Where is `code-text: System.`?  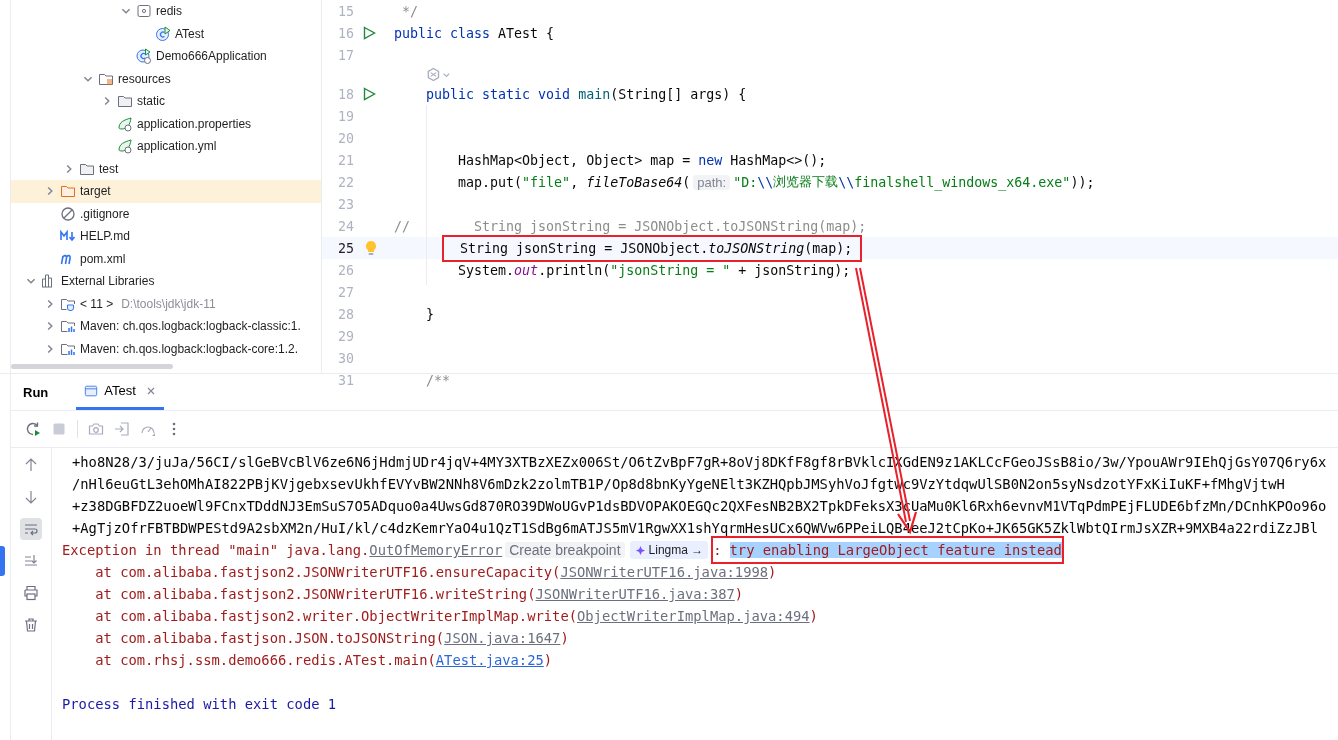 code-text: System. is located at coordinates (486, 270).